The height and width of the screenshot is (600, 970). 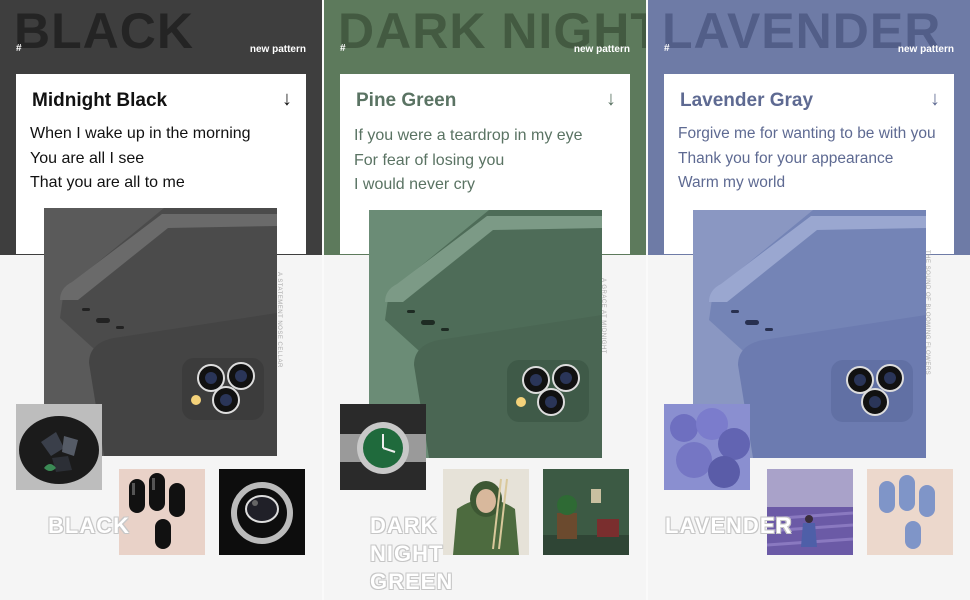 I want to click on lyric-line: You are all I see, so click(x=87, y=158).